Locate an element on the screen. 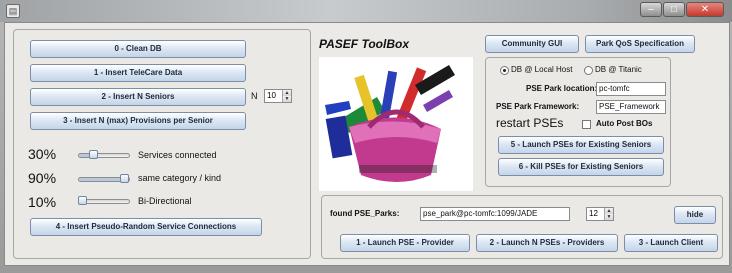 The image size is (732, 273). n-value: 10 is located at coordinates (271, 96).